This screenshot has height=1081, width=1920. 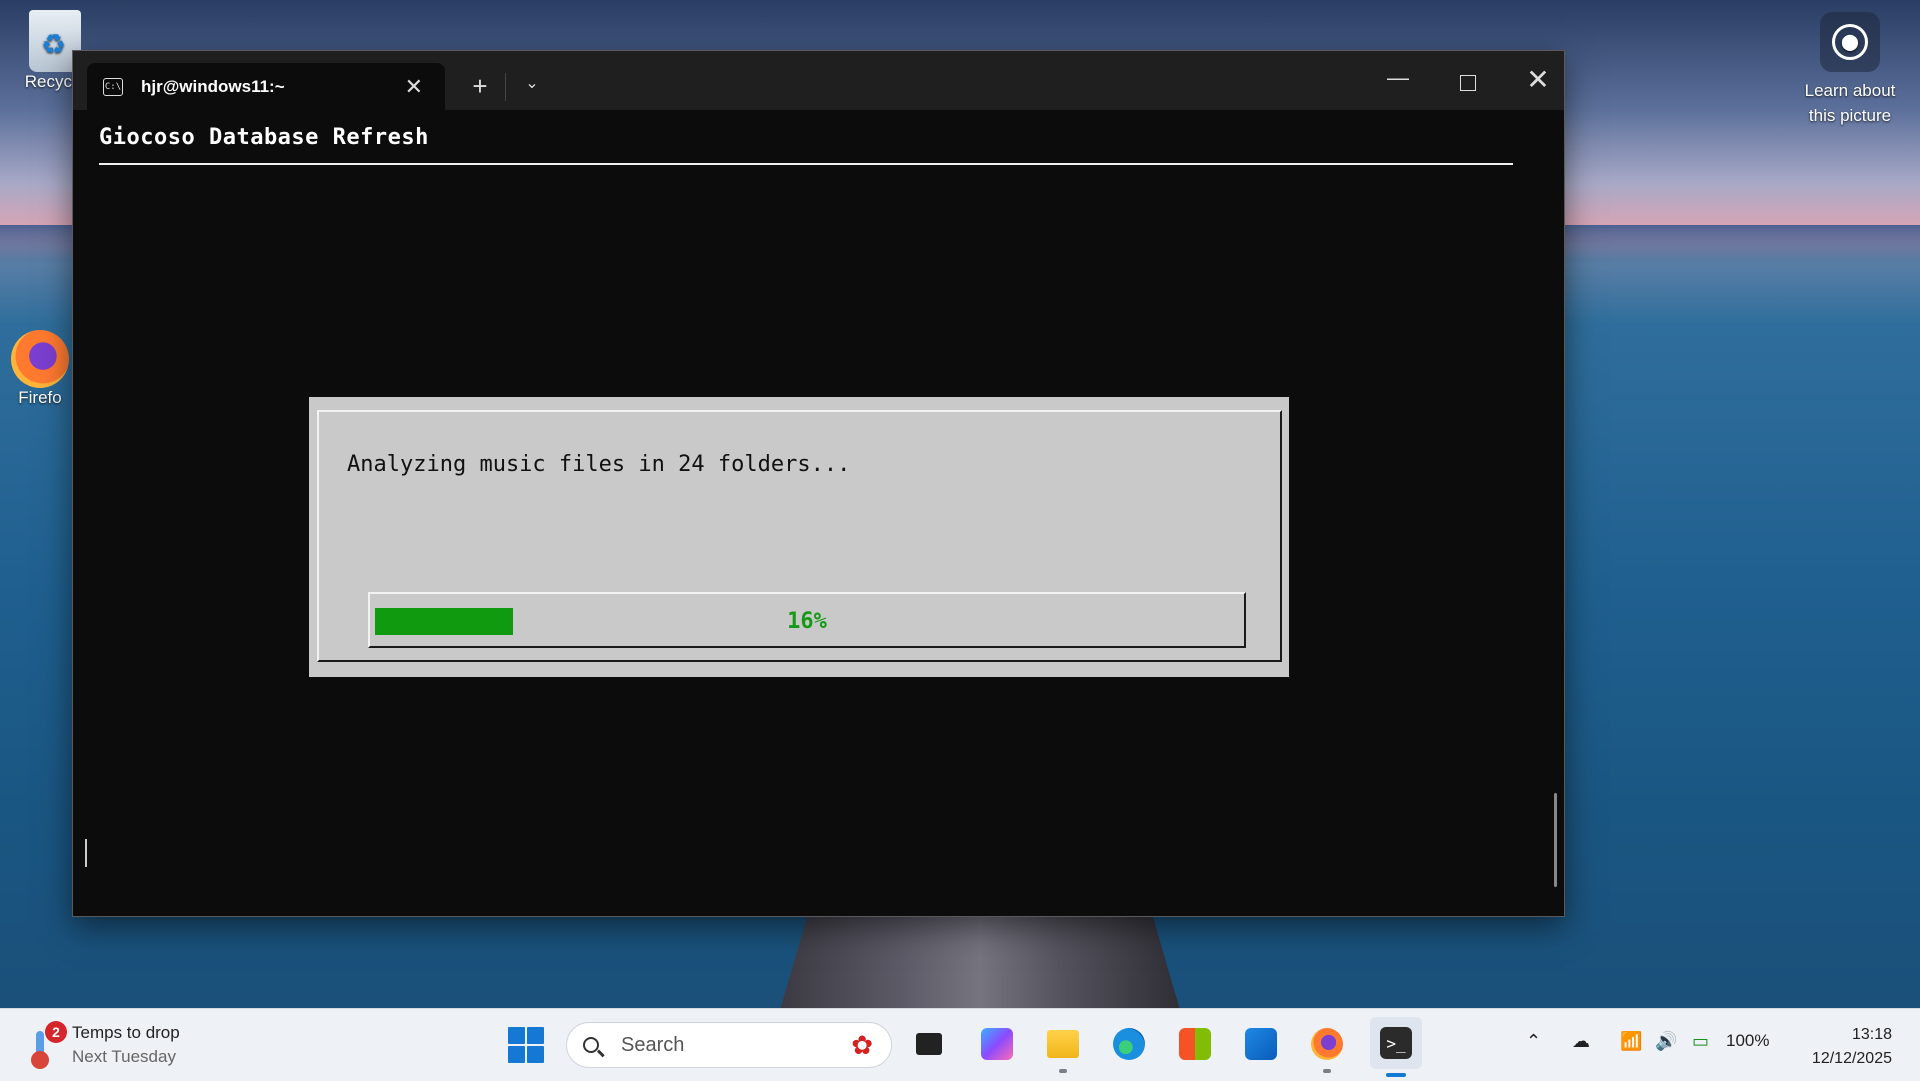 I want to click on battery-icon: ▭, so click(x=1700, y=1041).